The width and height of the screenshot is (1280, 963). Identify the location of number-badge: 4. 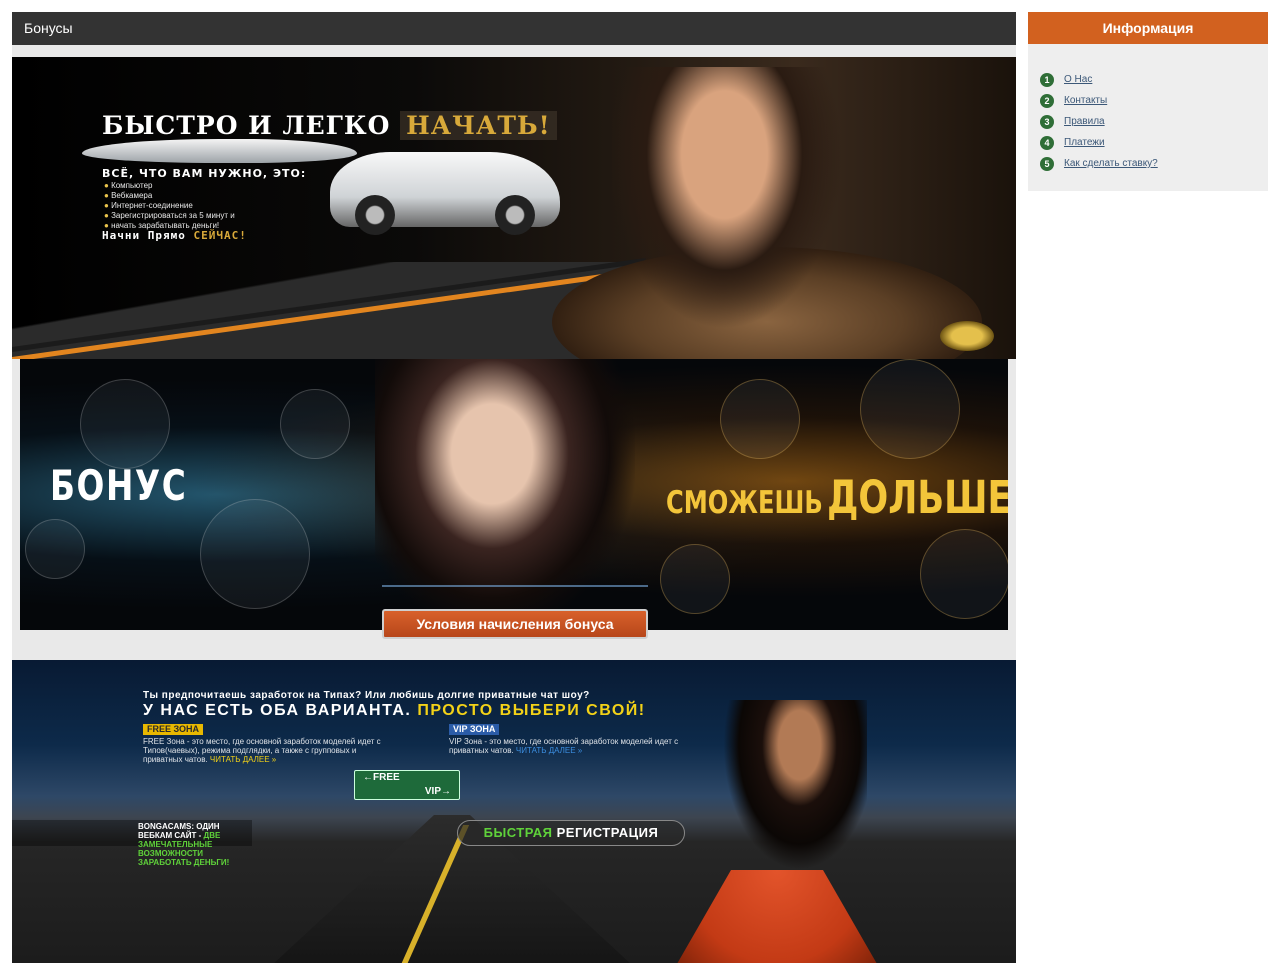
(1047, 142).